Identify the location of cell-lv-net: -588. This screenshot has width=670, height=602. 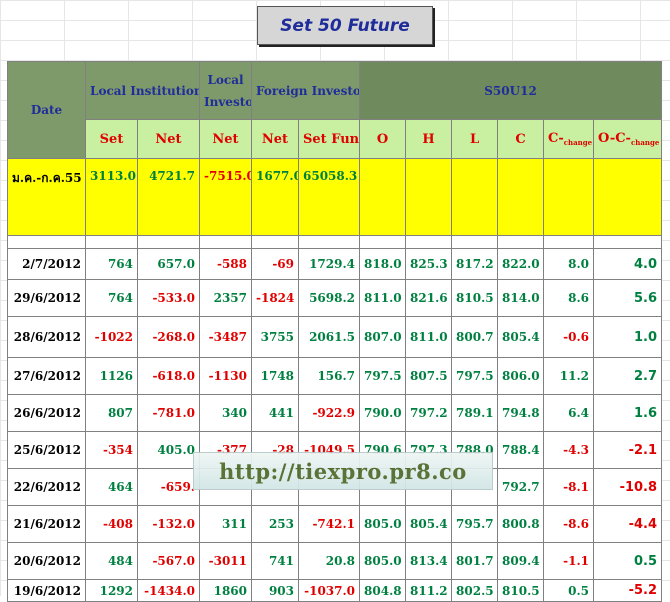
(225, 264).